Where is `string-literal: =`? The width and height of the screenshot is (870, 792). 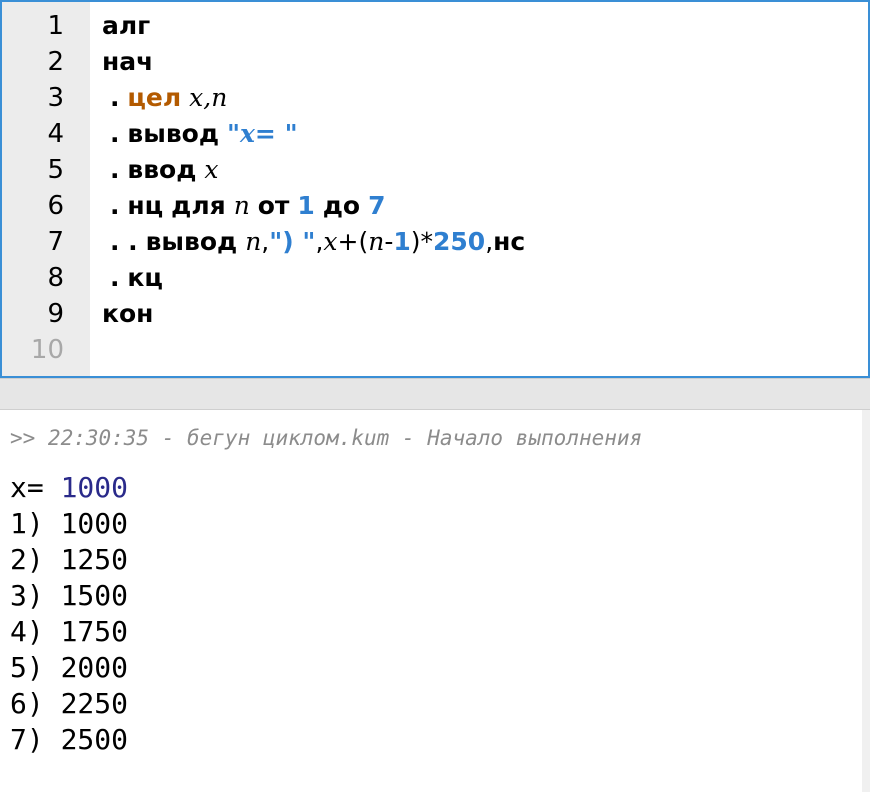
string-literal: = is located at coordinates (269, 133).